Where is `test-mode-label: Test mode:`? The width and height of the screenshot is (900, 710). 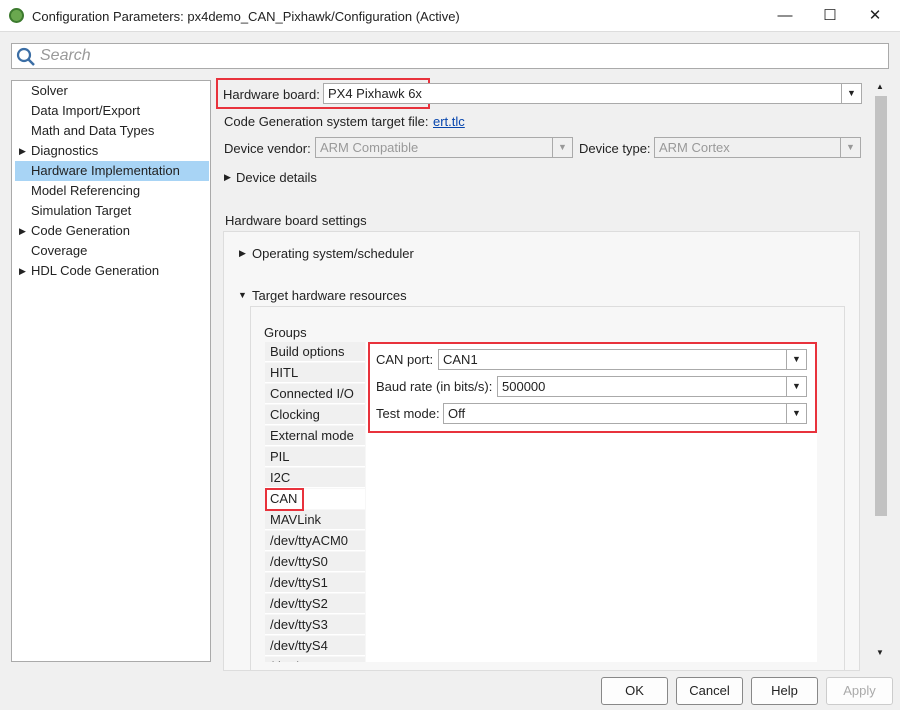
test-mode-label: Test mode: is located at coordinates (408, 413).